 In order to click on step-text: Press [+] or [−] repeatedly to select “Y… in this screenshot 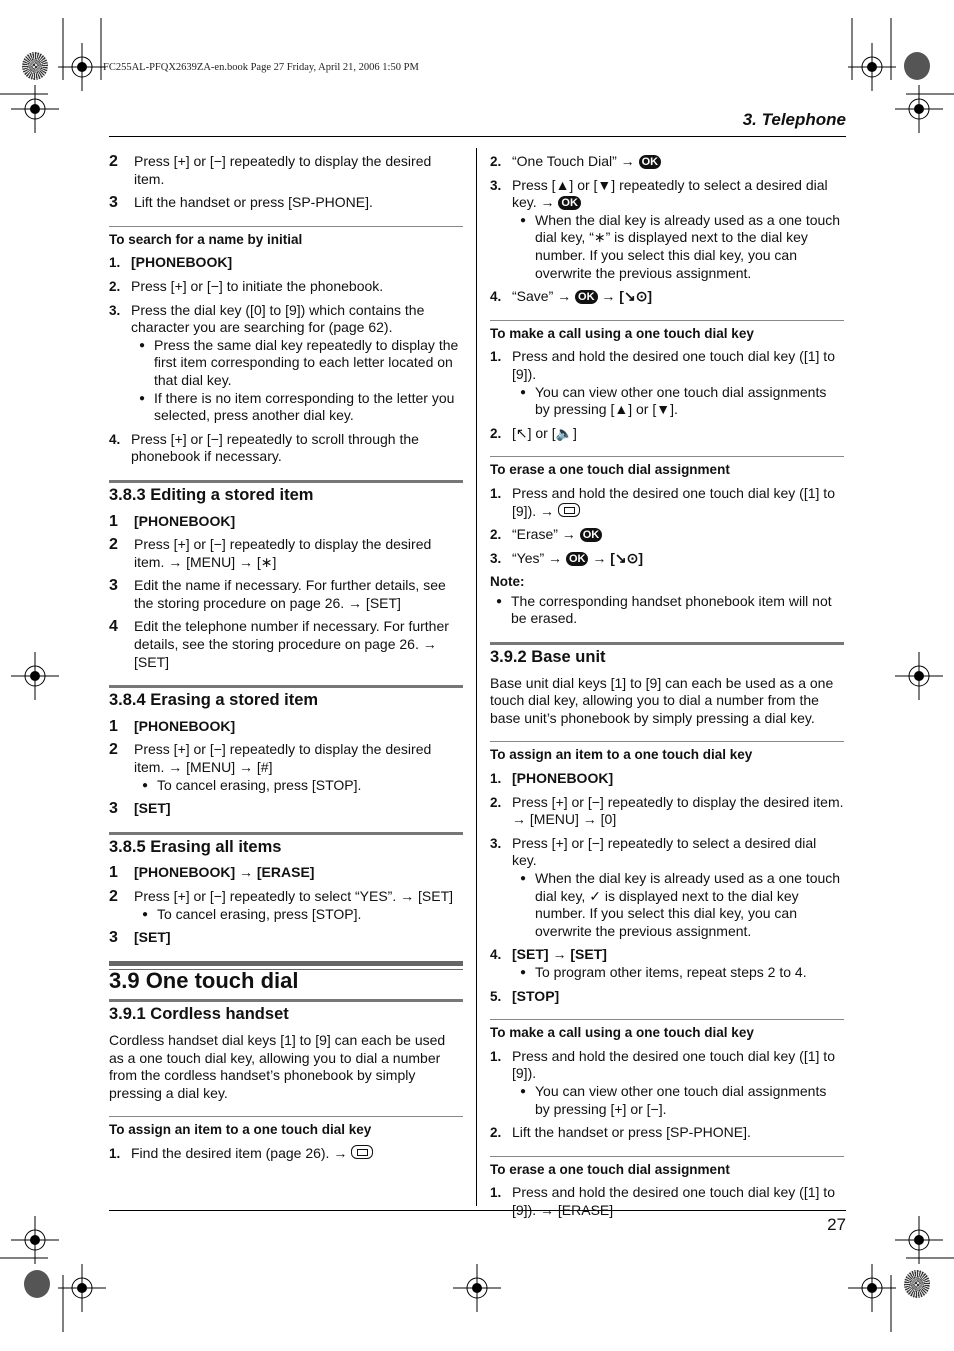, I will do `click(294, 896)`.